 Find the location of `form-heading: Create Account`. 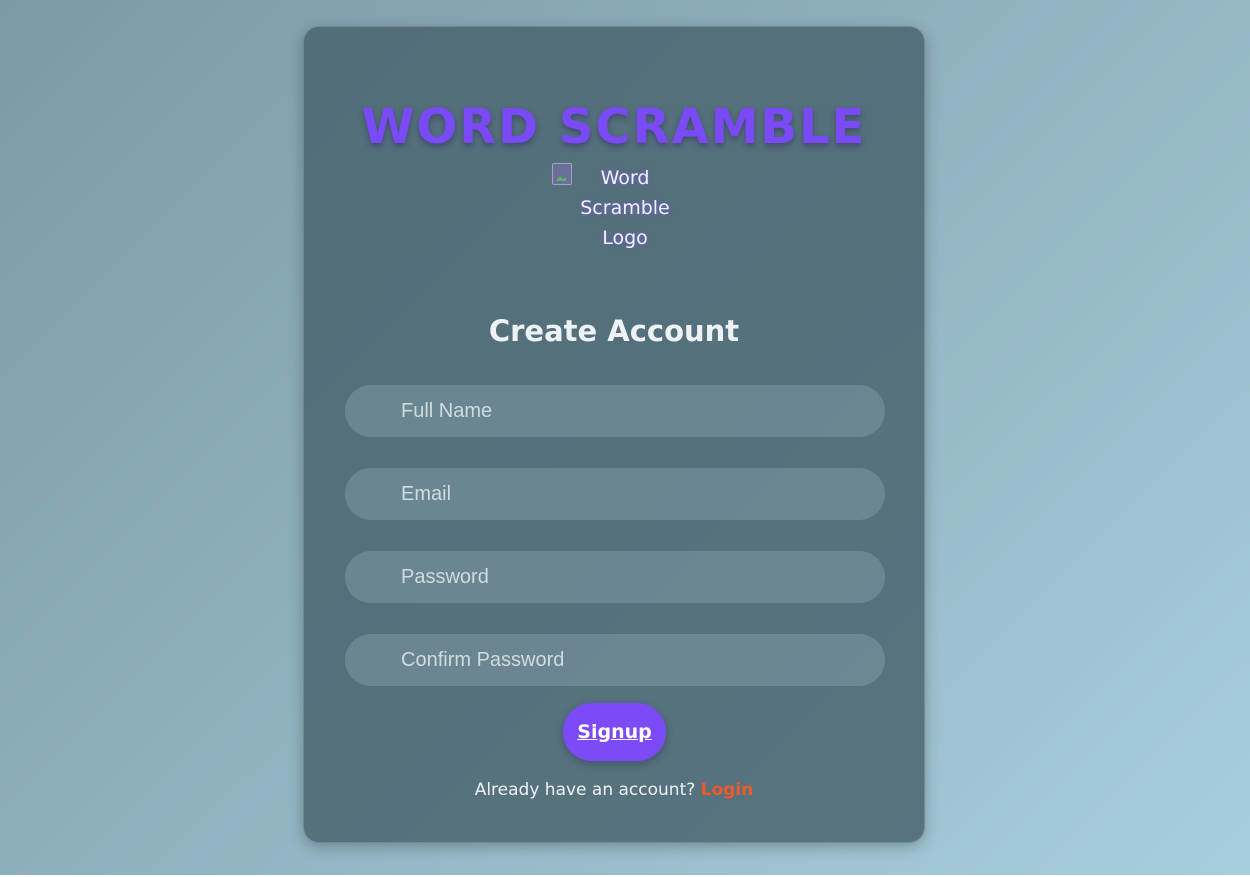

form-heading: Create Account is located at coordinates (614, 331).